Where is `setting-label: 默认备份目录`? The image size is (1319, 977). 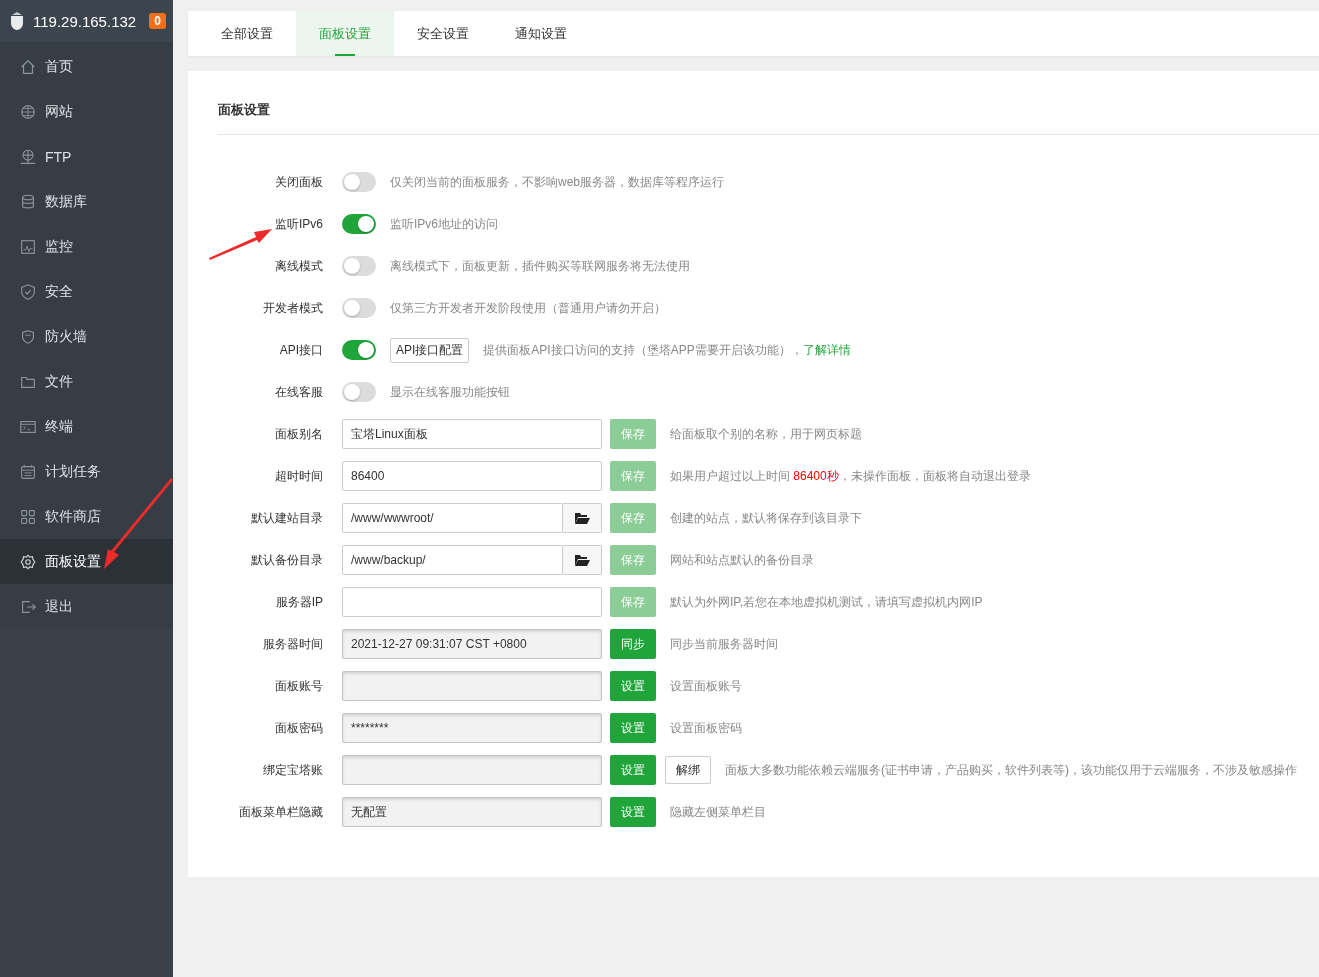 setting-label: 默认备份目录 is located at coordinates (287, 560).